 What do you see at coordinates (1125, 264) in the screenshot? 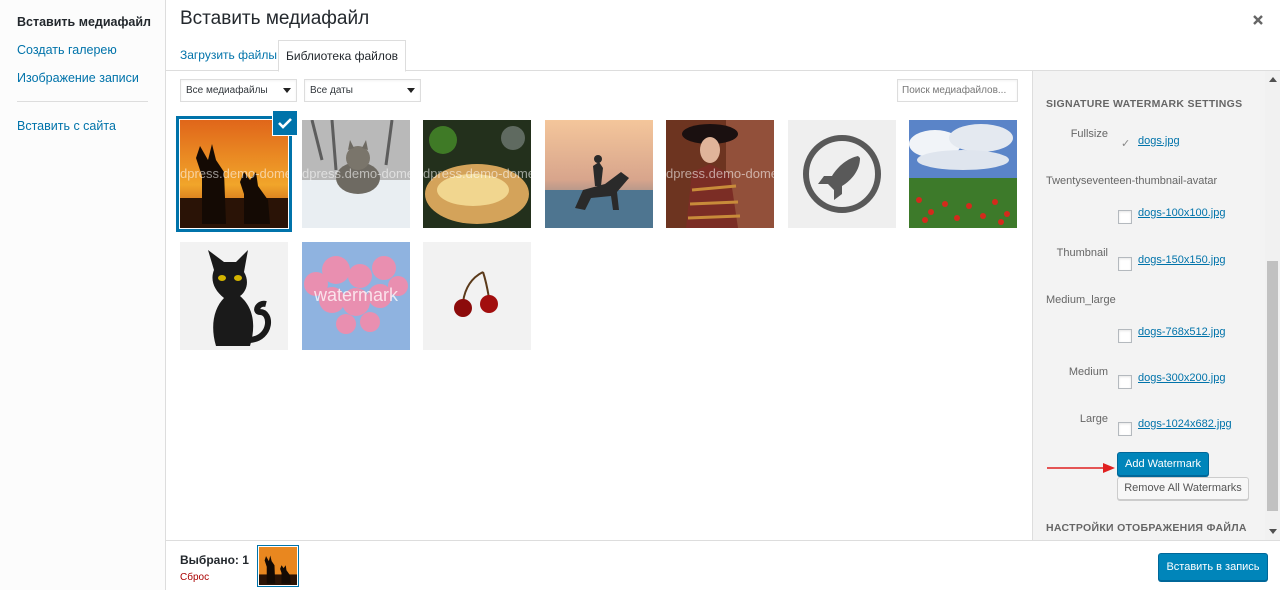
I see `size-checkbox-thumbnail` at bounding box center [1125, 264].